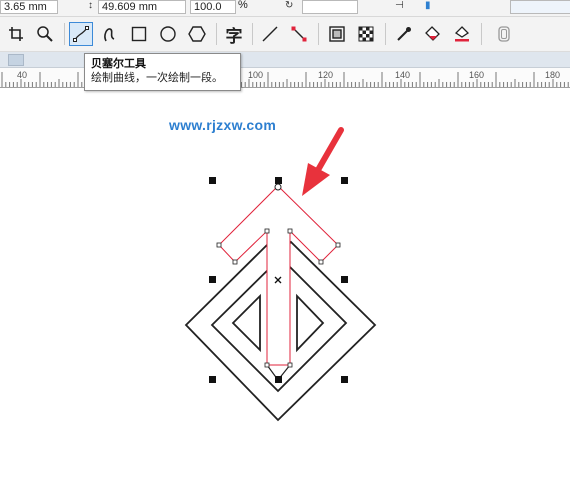 This screenshot has width=570, height=491. Describe the element at coordinates (234, 34) in the screenshot. I see `text-tool: 字` at that location.